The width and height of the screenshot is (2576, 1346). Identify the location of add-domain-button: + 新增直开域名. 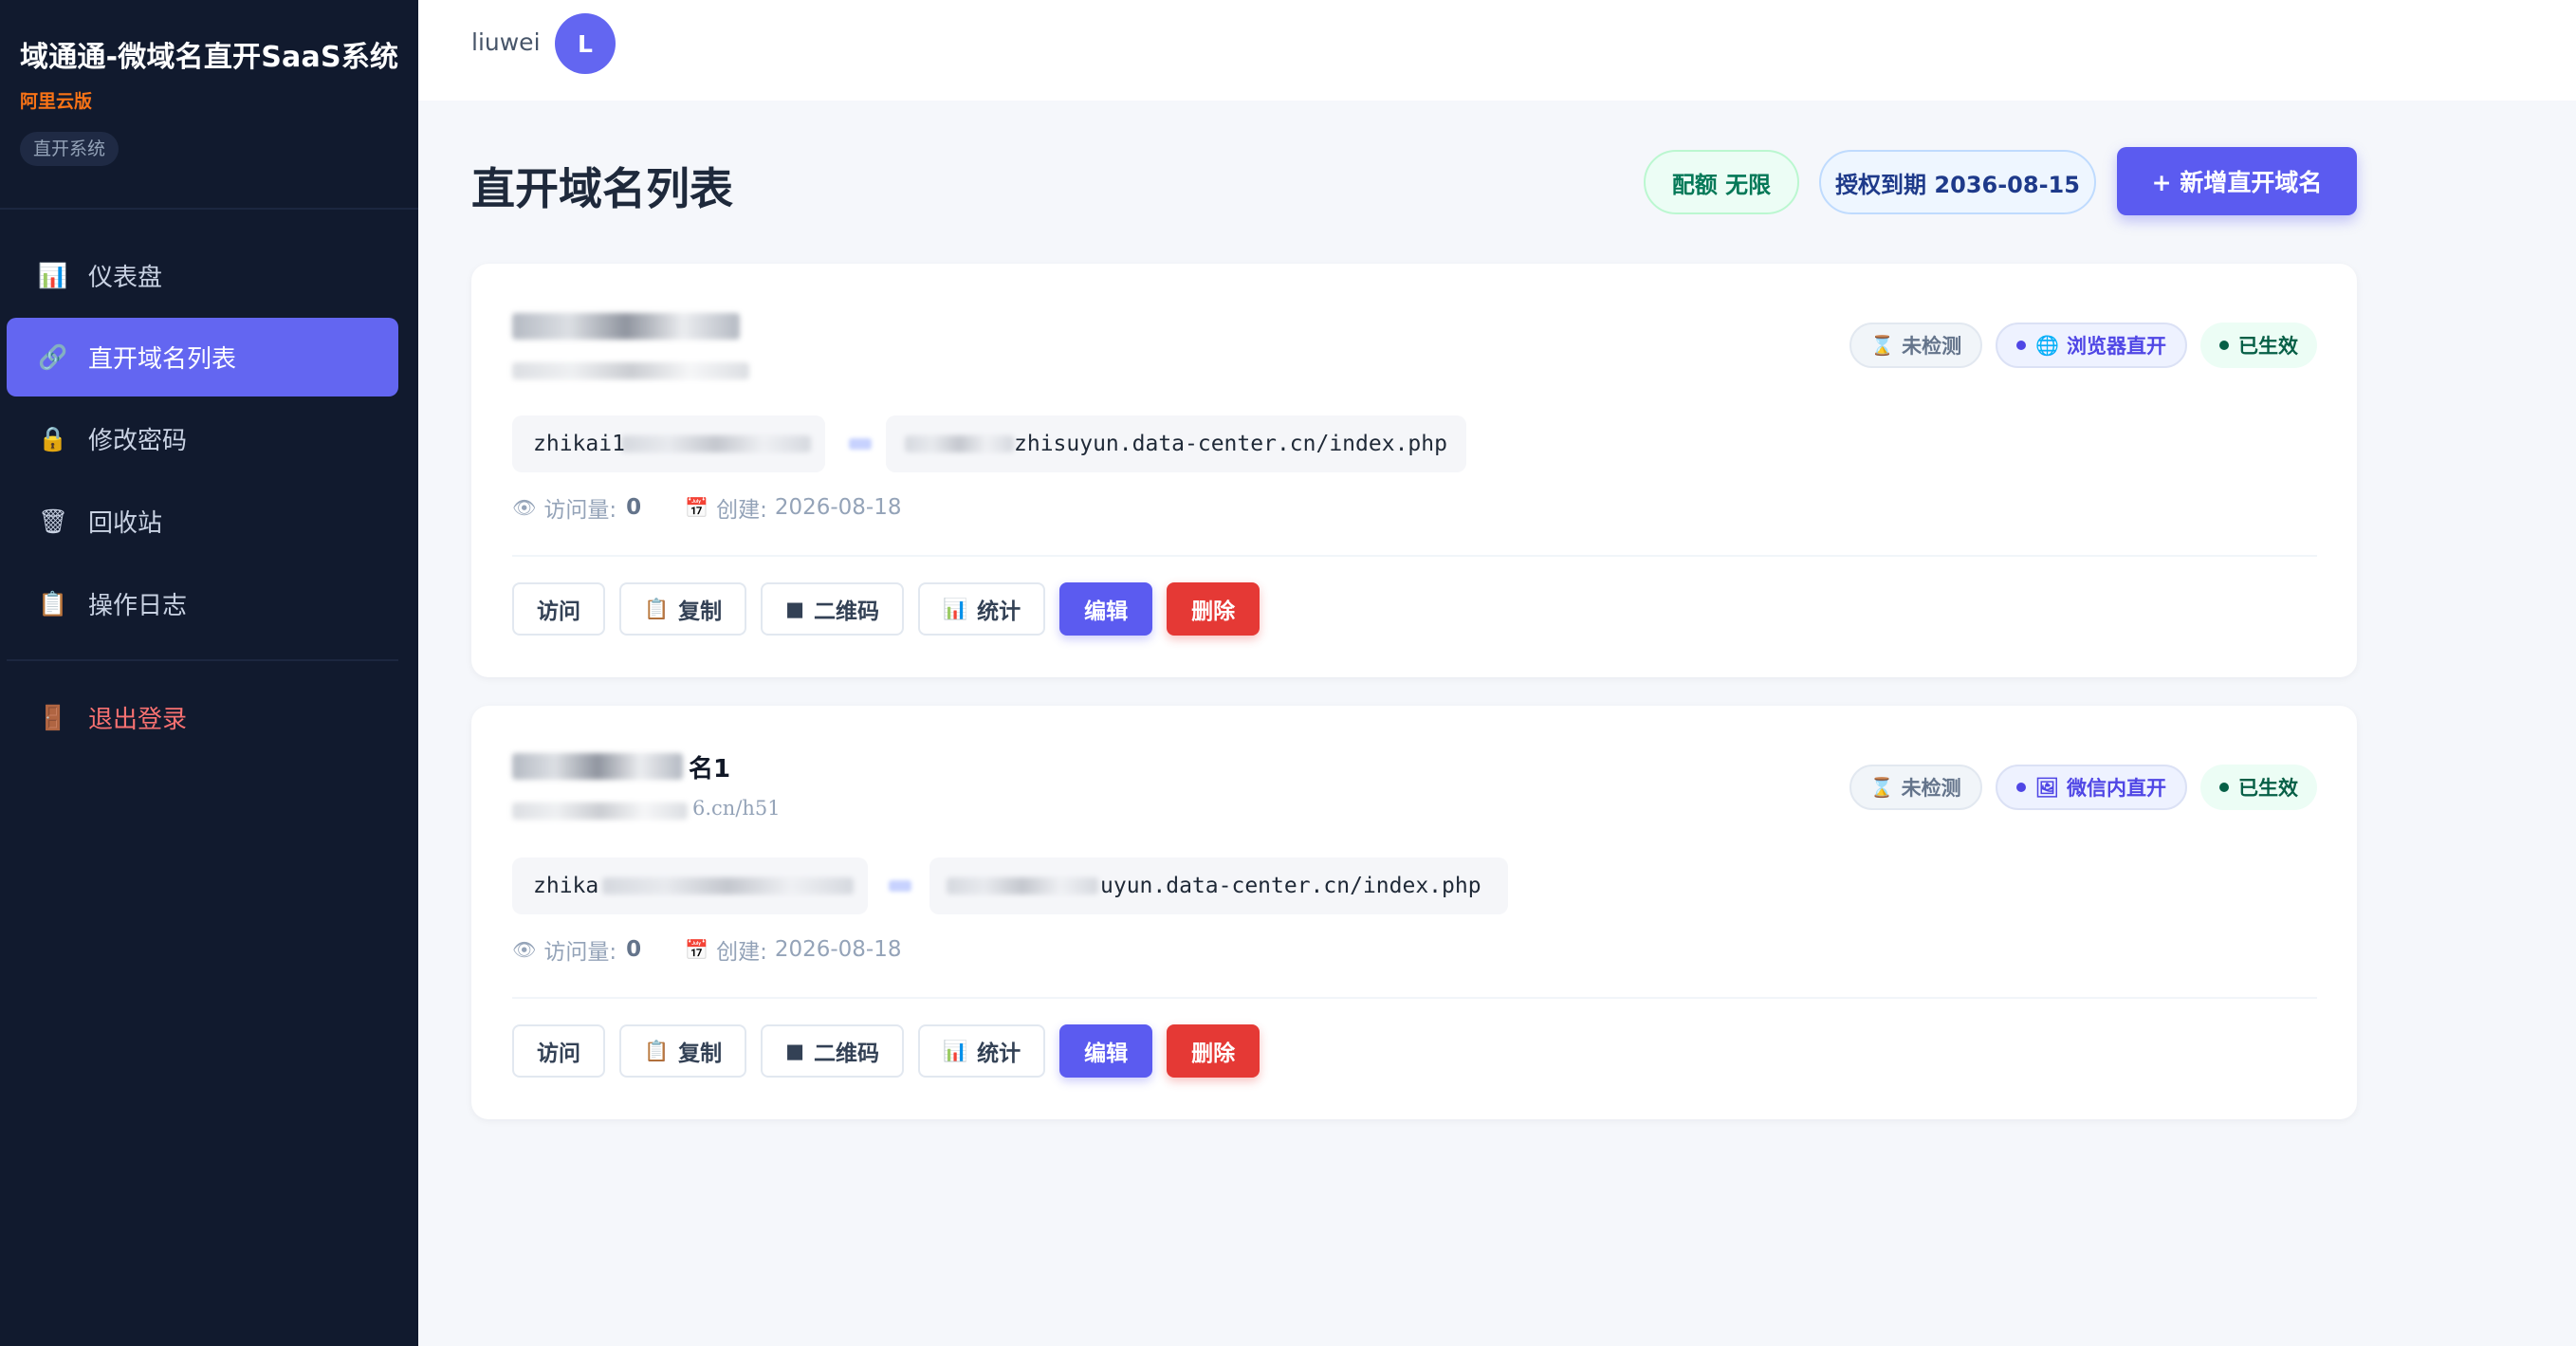
(2237, 181).